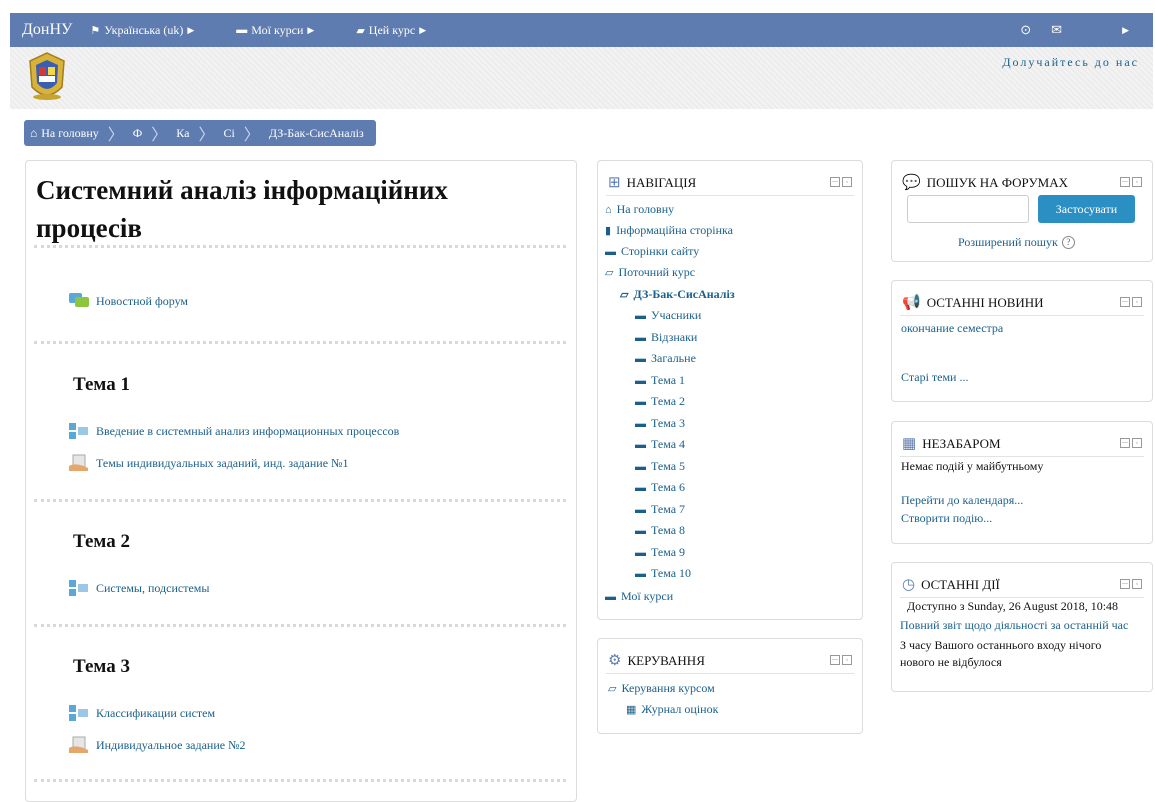 The image size is (1155, 802). I want to click on assignment-activity: Индивидуальное задание №2, so click(157, 745).